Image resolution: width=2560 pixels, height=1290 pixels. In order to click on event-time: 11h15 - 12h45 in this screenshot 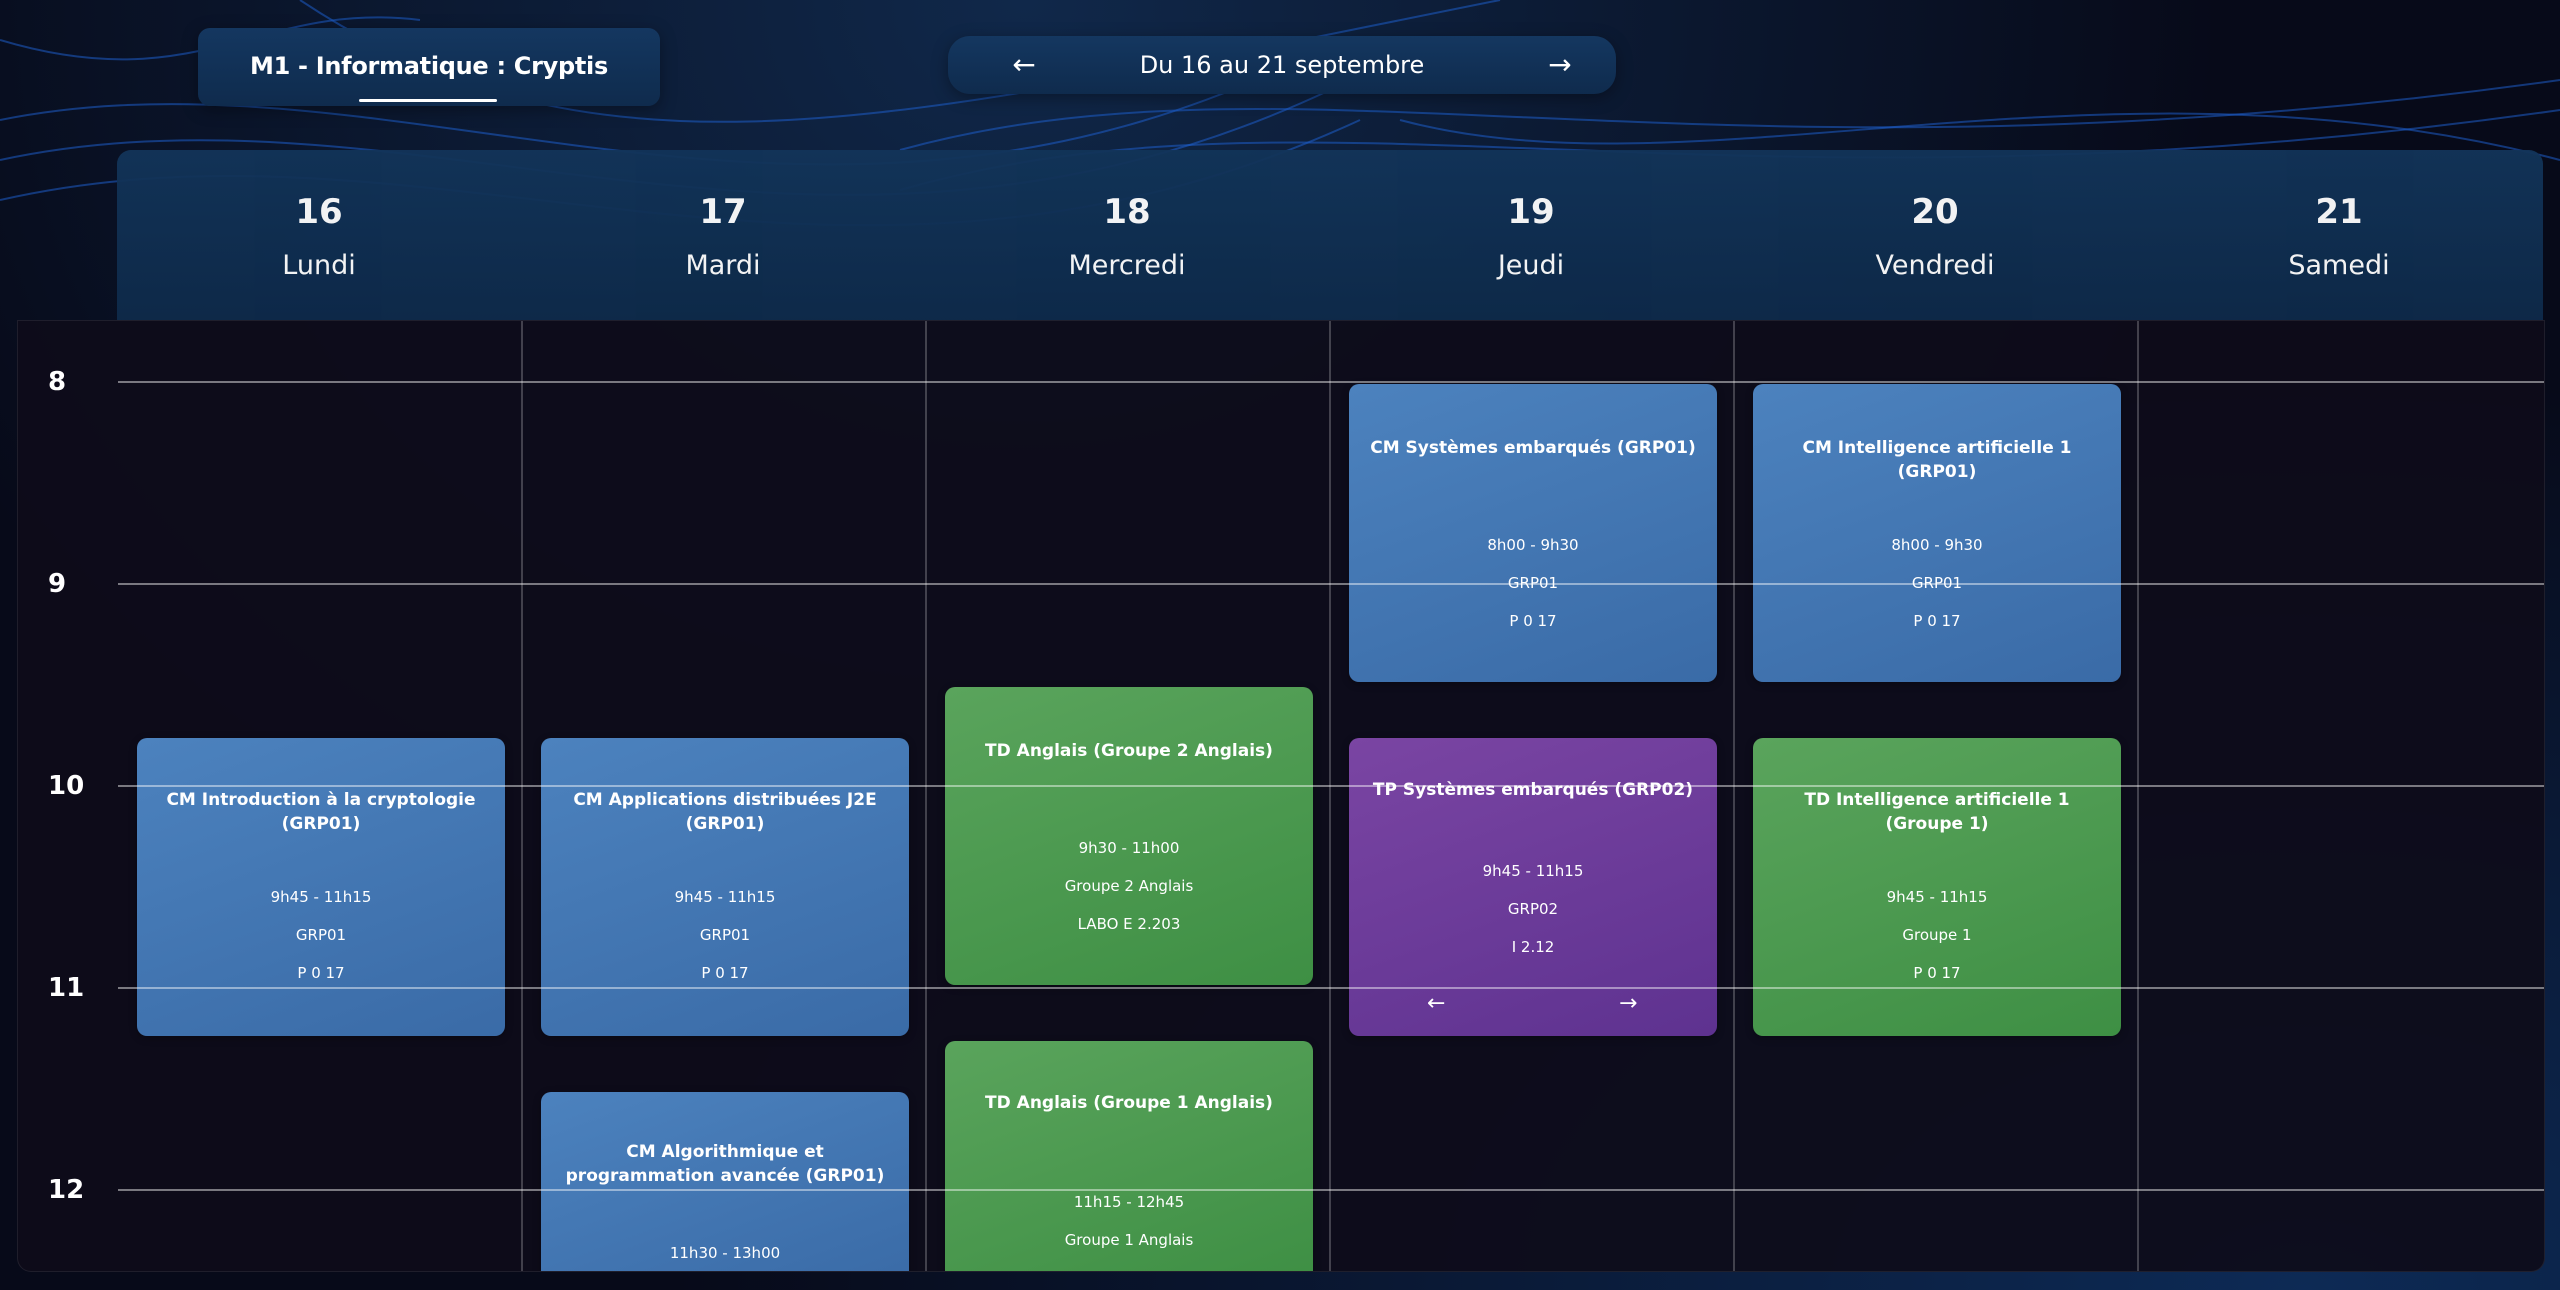, I will do `click(1129, 1202)`.